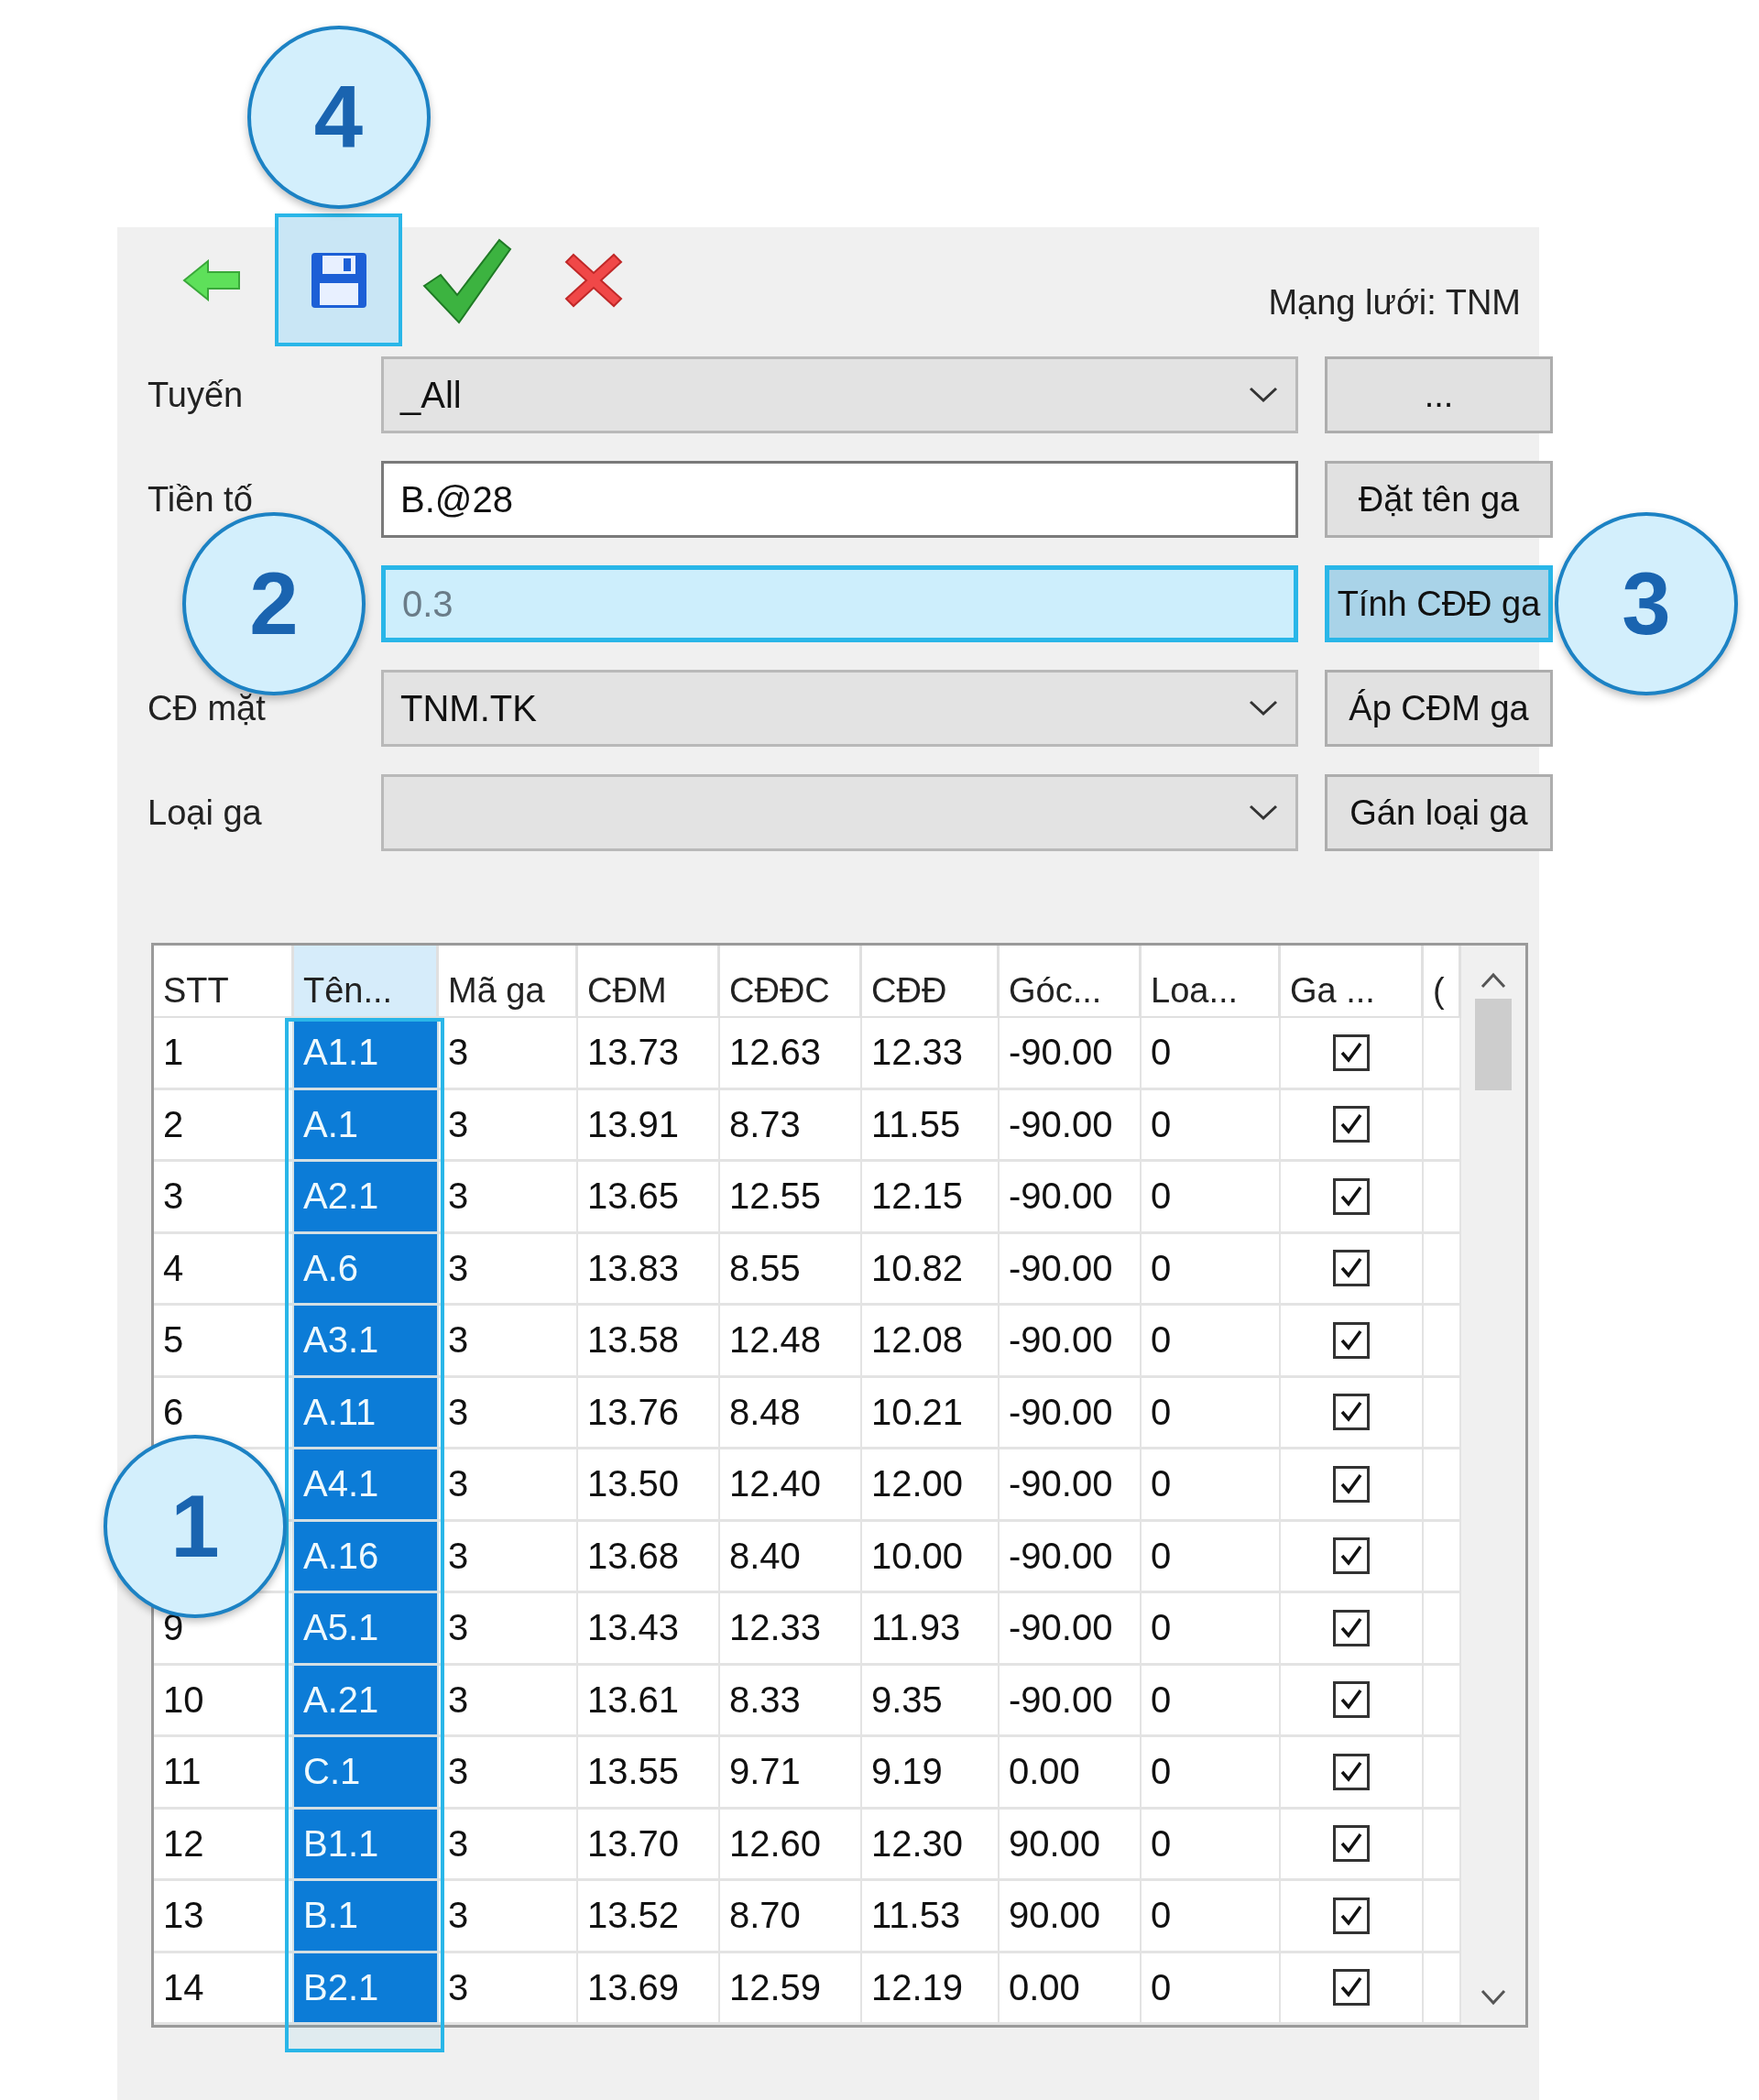  I want to click on field-label: Loại ga, so click(204, 813).